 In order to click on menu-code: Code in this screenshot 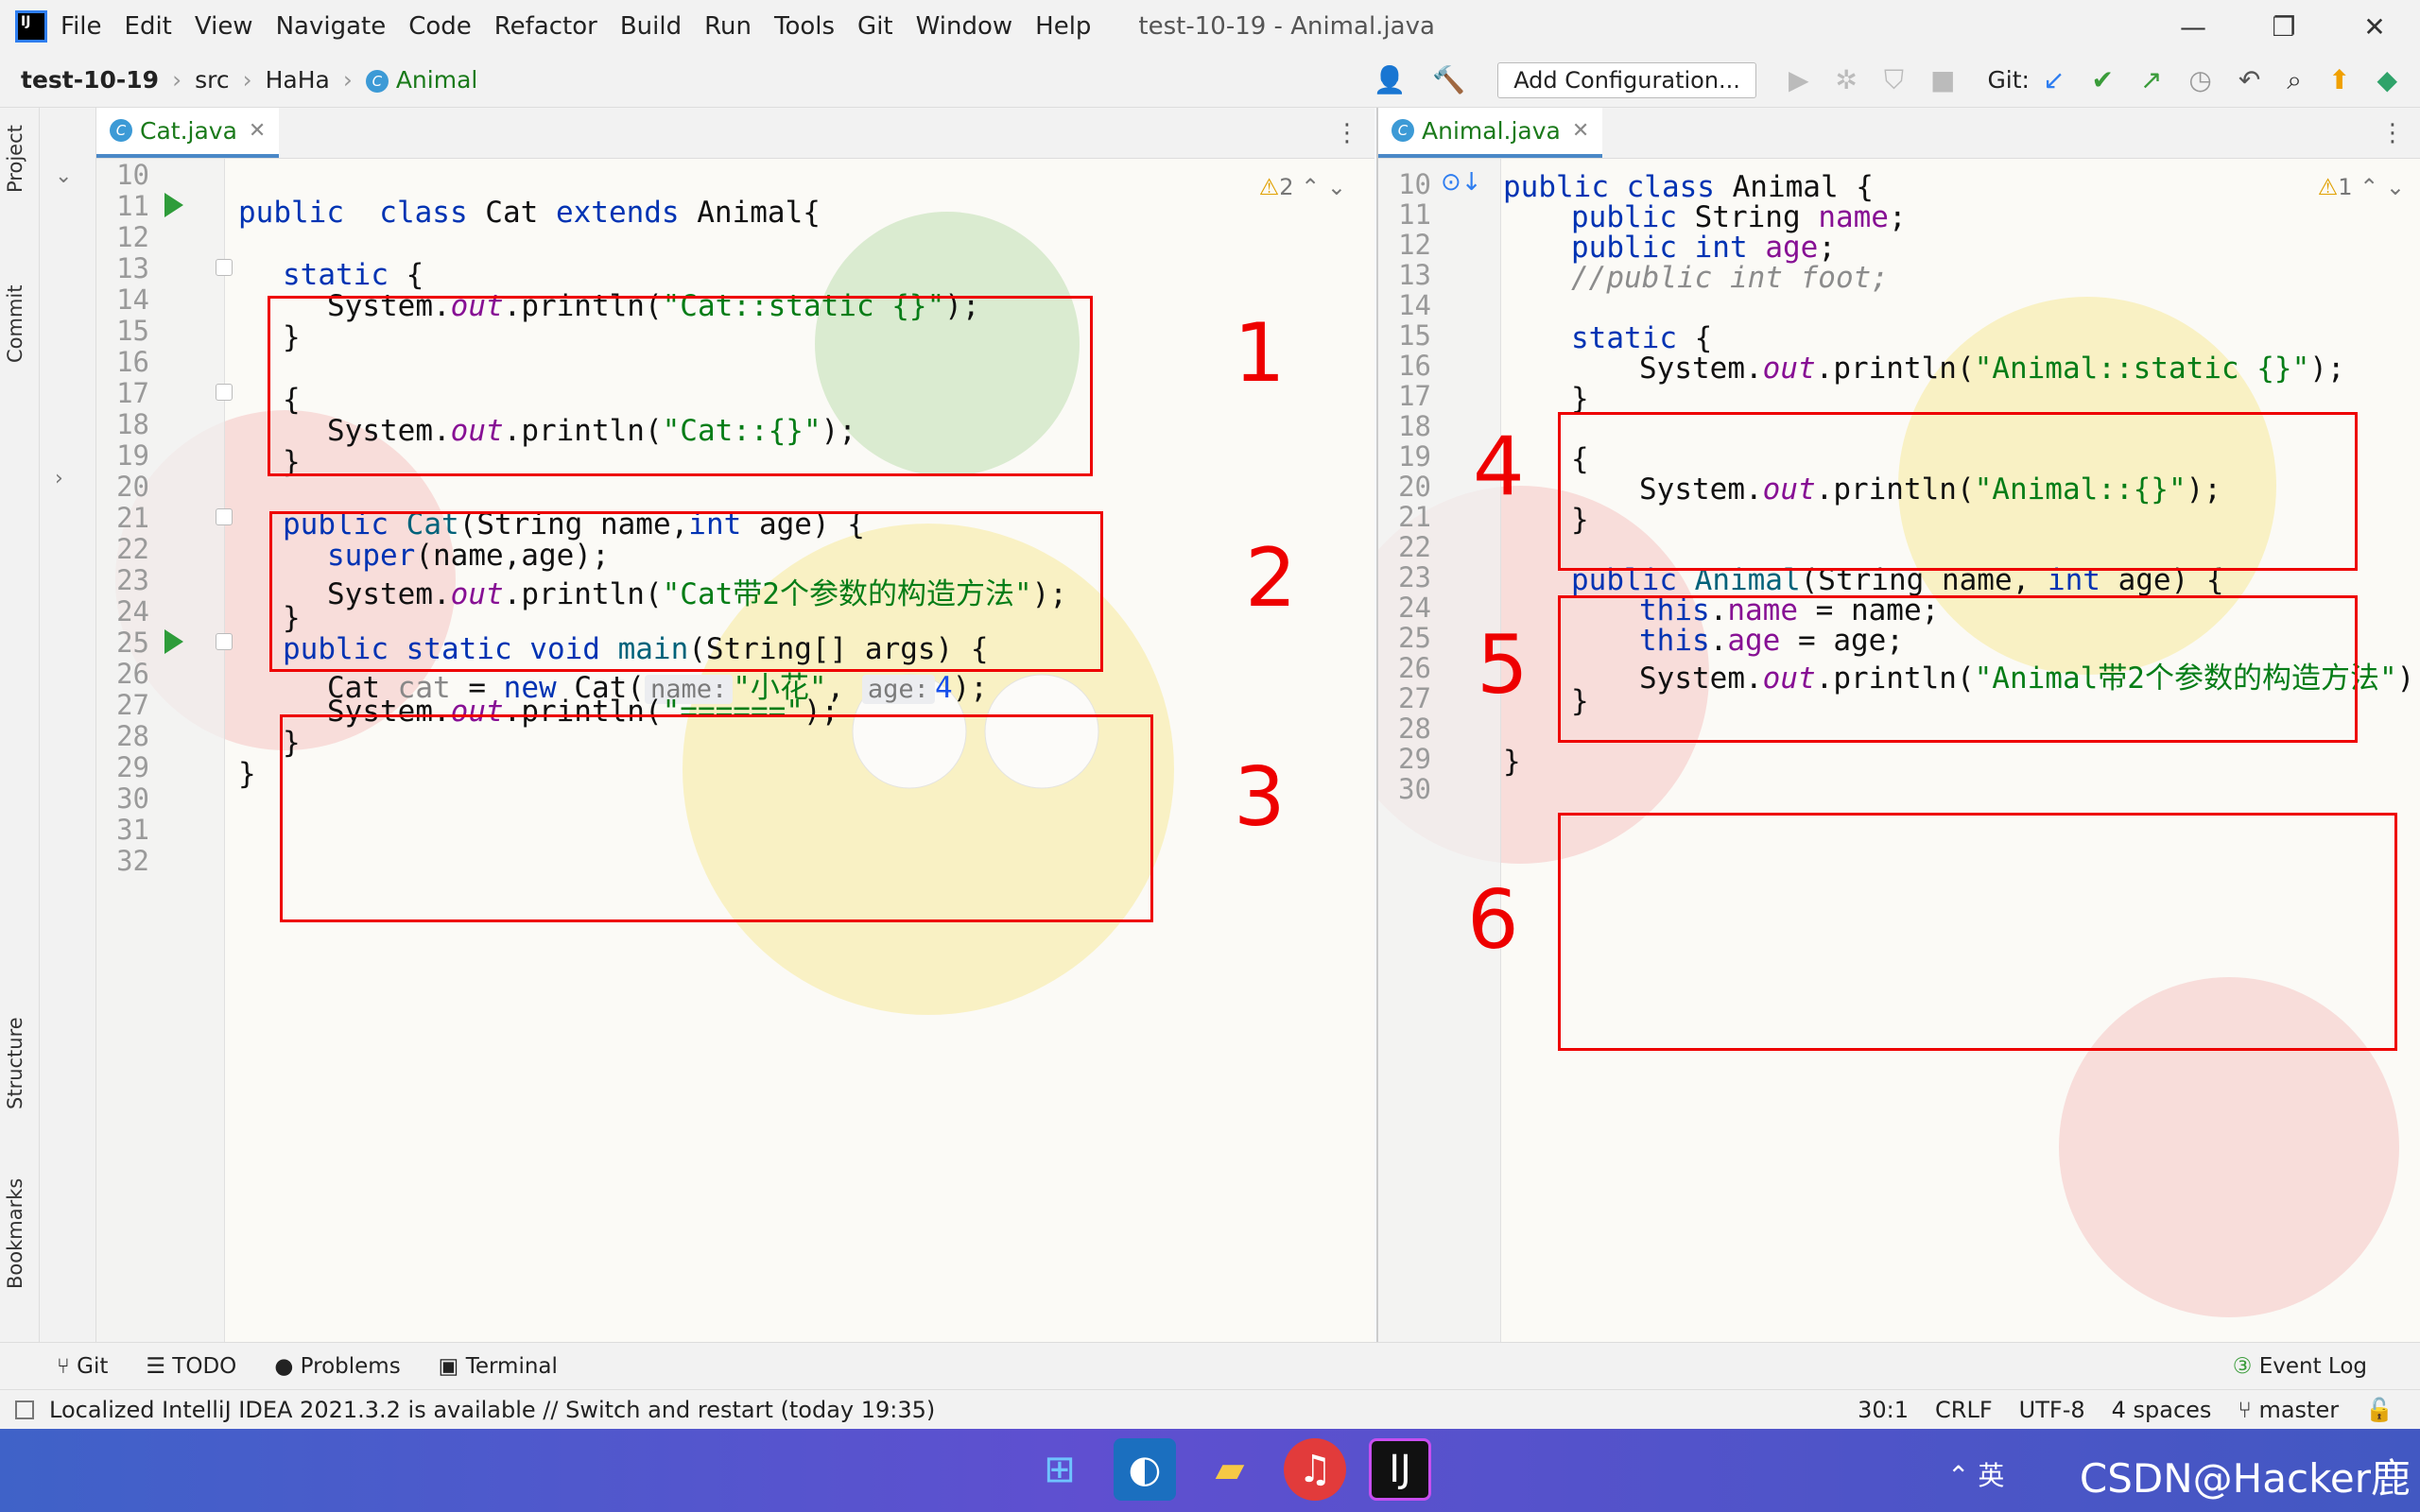, I will do `click(440, 26)`.